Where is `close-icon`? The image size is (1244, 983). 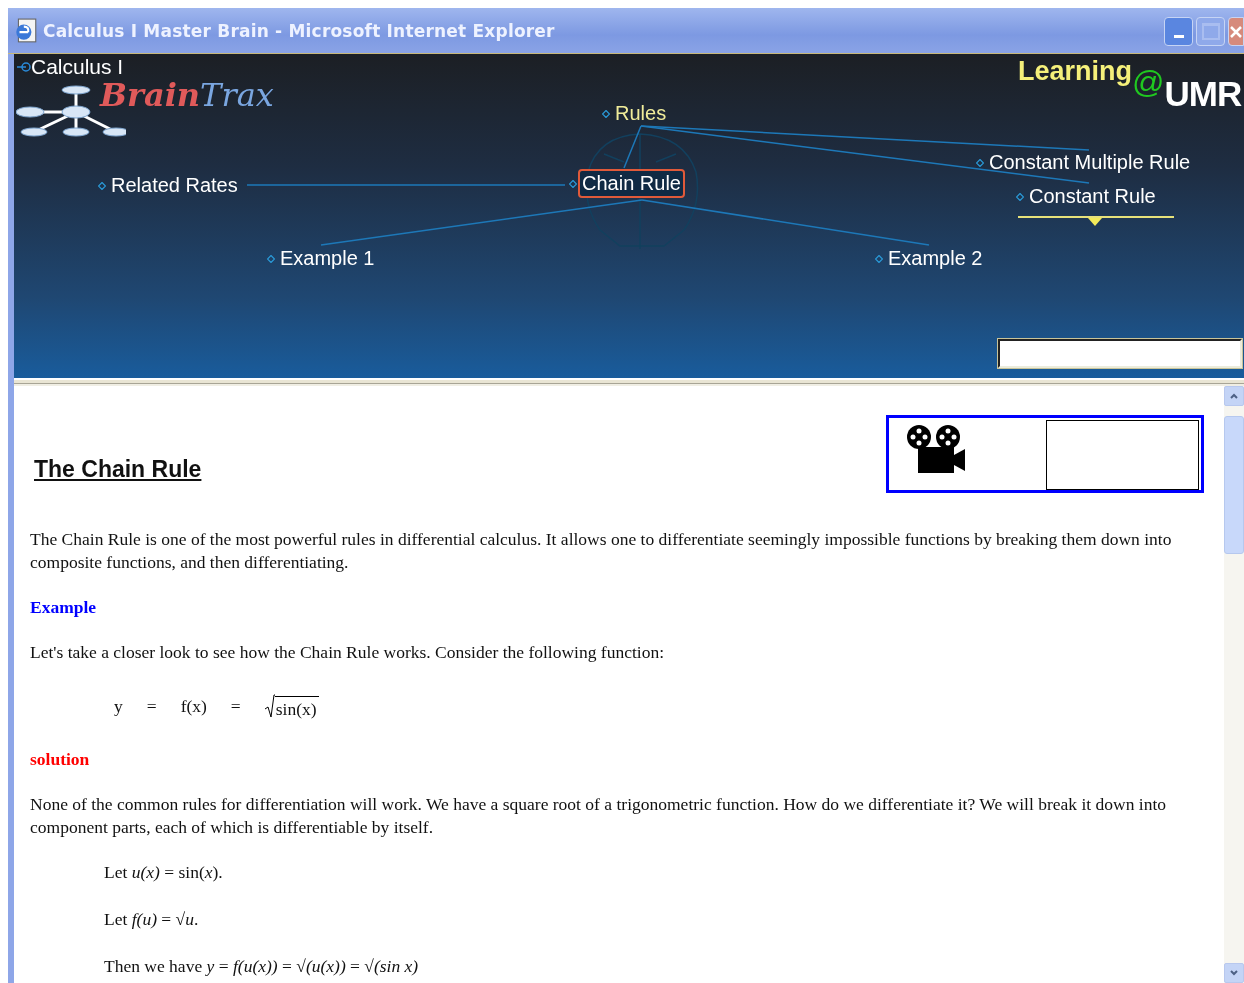
close-icon is located at coordinates (1236, 31).